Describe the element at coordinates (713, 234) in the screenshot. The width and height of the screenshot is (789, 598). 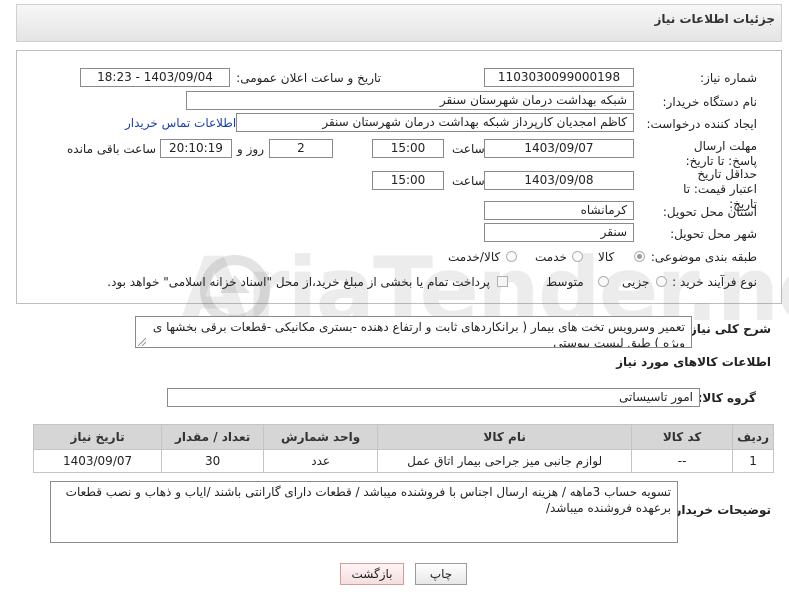
I see `city-label: شهر محل تحویل:` at that location.